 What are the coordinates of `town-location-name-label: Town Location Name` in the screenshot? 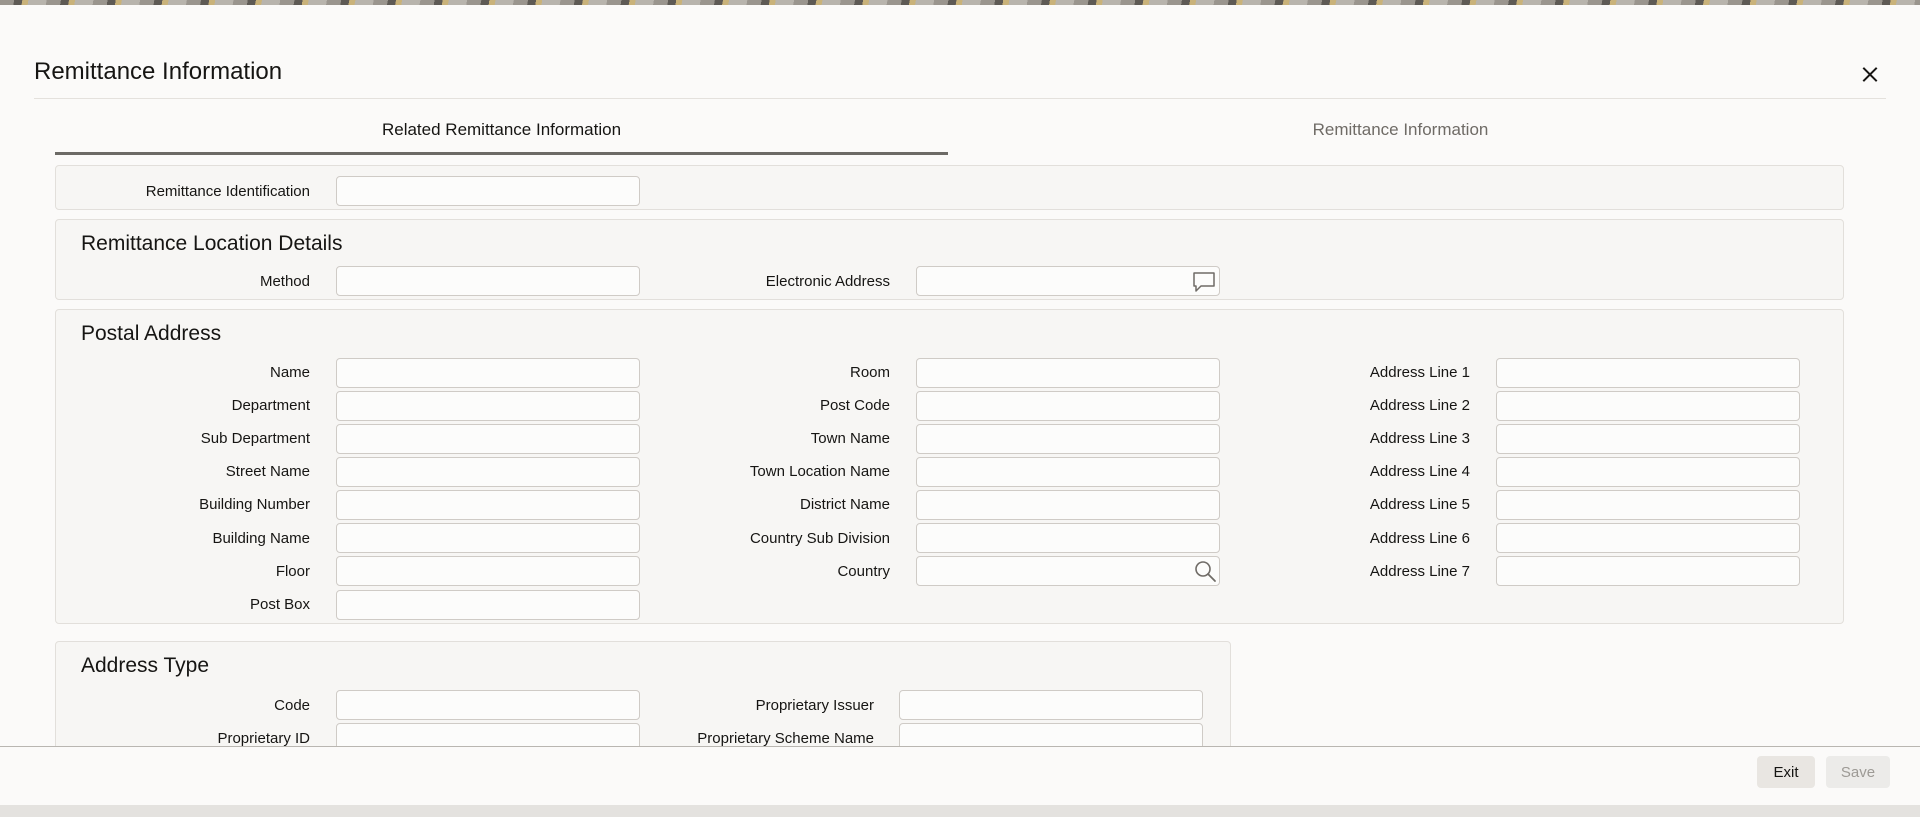 It's located at (819, 471).